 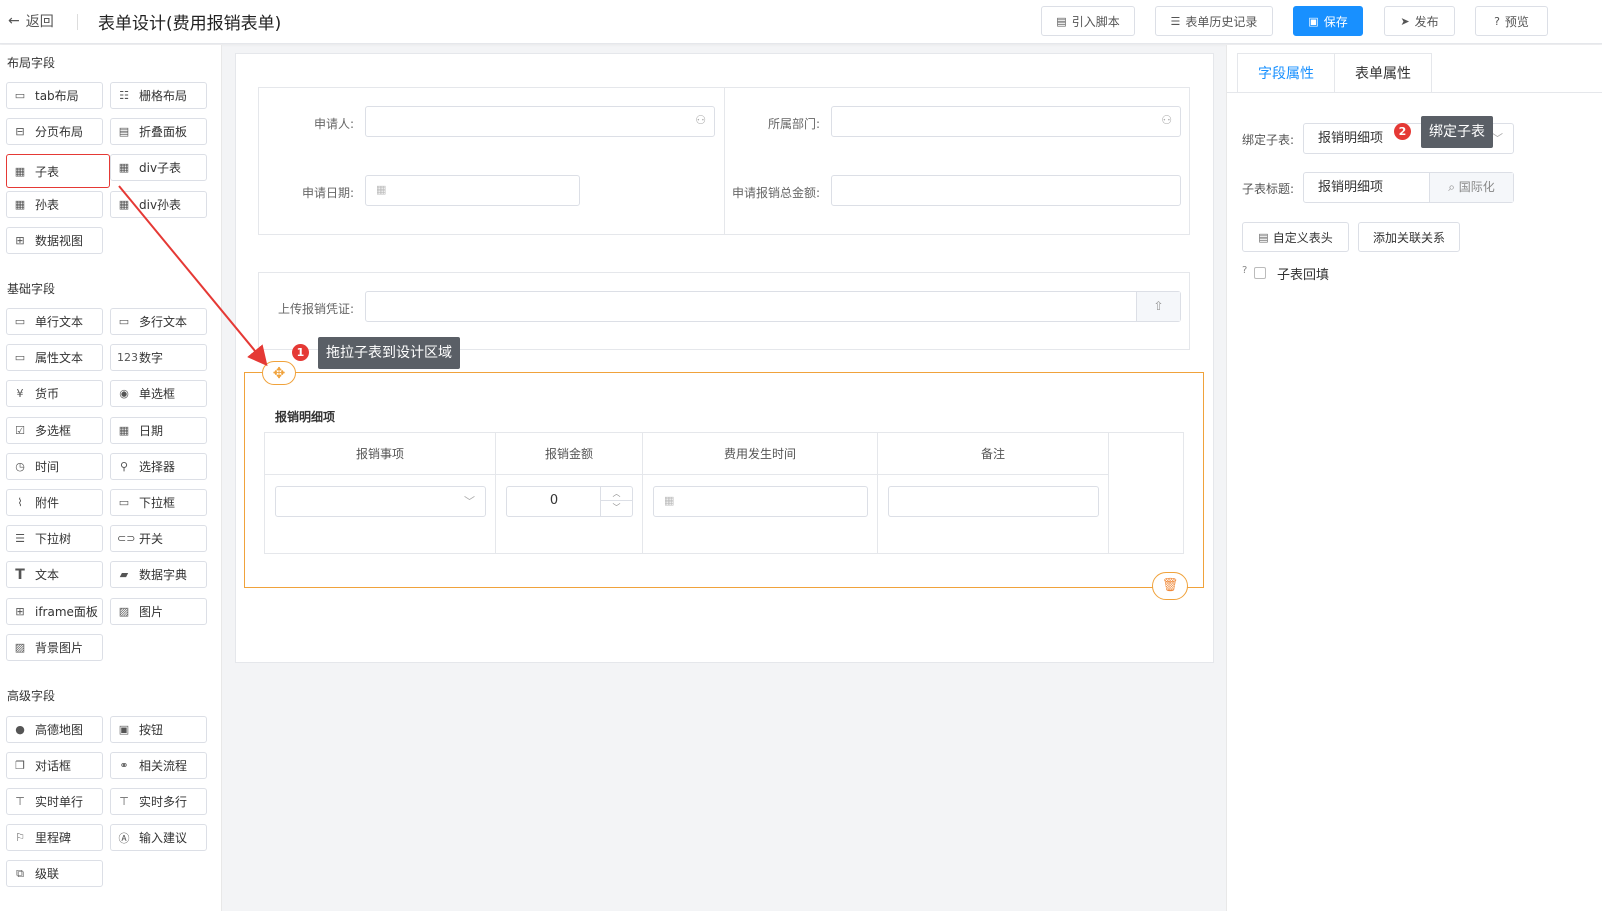 I want to click on palette-multi-text: ▭ 多行文本, so click(x=158, y=321).